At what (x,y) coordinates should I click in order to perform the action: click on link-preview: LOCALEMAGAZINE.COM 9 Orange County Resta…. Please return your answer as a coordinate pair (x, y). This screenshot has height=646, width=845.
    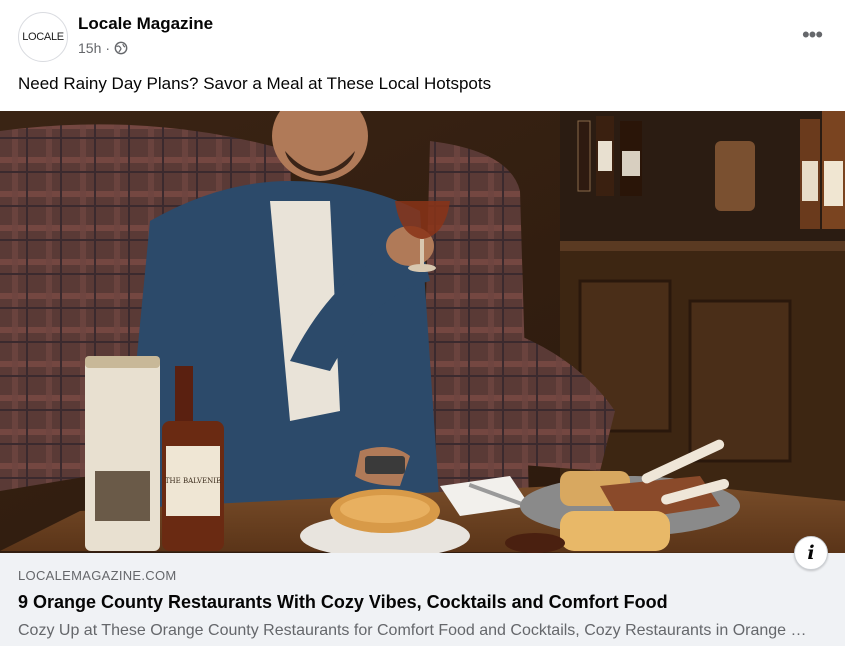
    Looking at the image, I should click on (422, 599).